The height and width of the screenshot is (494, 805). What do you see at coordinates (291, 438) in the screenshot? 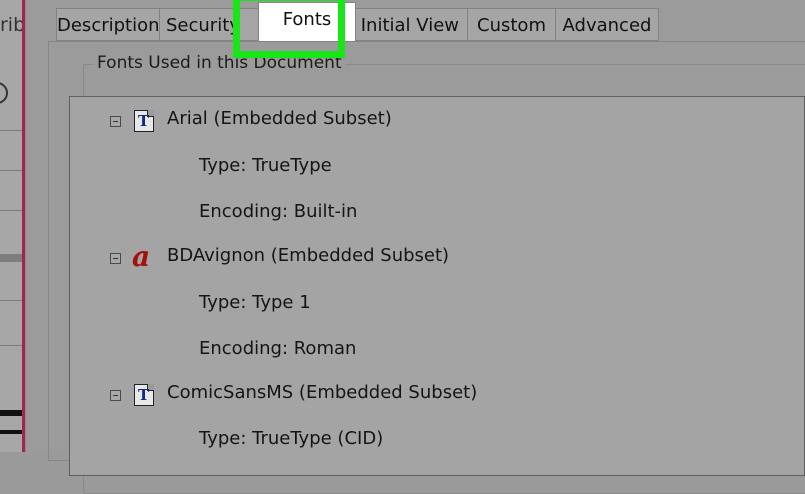
I see `font-type: Type: TrueType (CID)` at bounding box center [291, 438].